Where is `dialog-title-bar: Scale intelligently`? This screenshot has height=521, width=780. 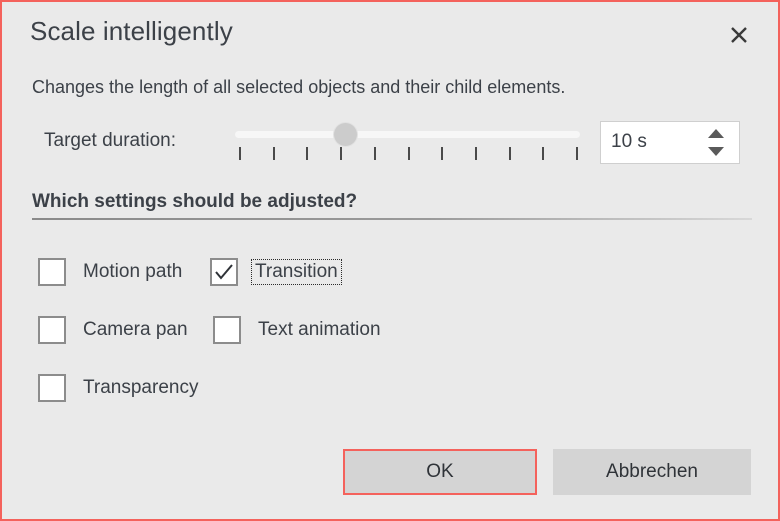
dialog-title-bar: Scale intelligently is located at coordinates (390, 33).